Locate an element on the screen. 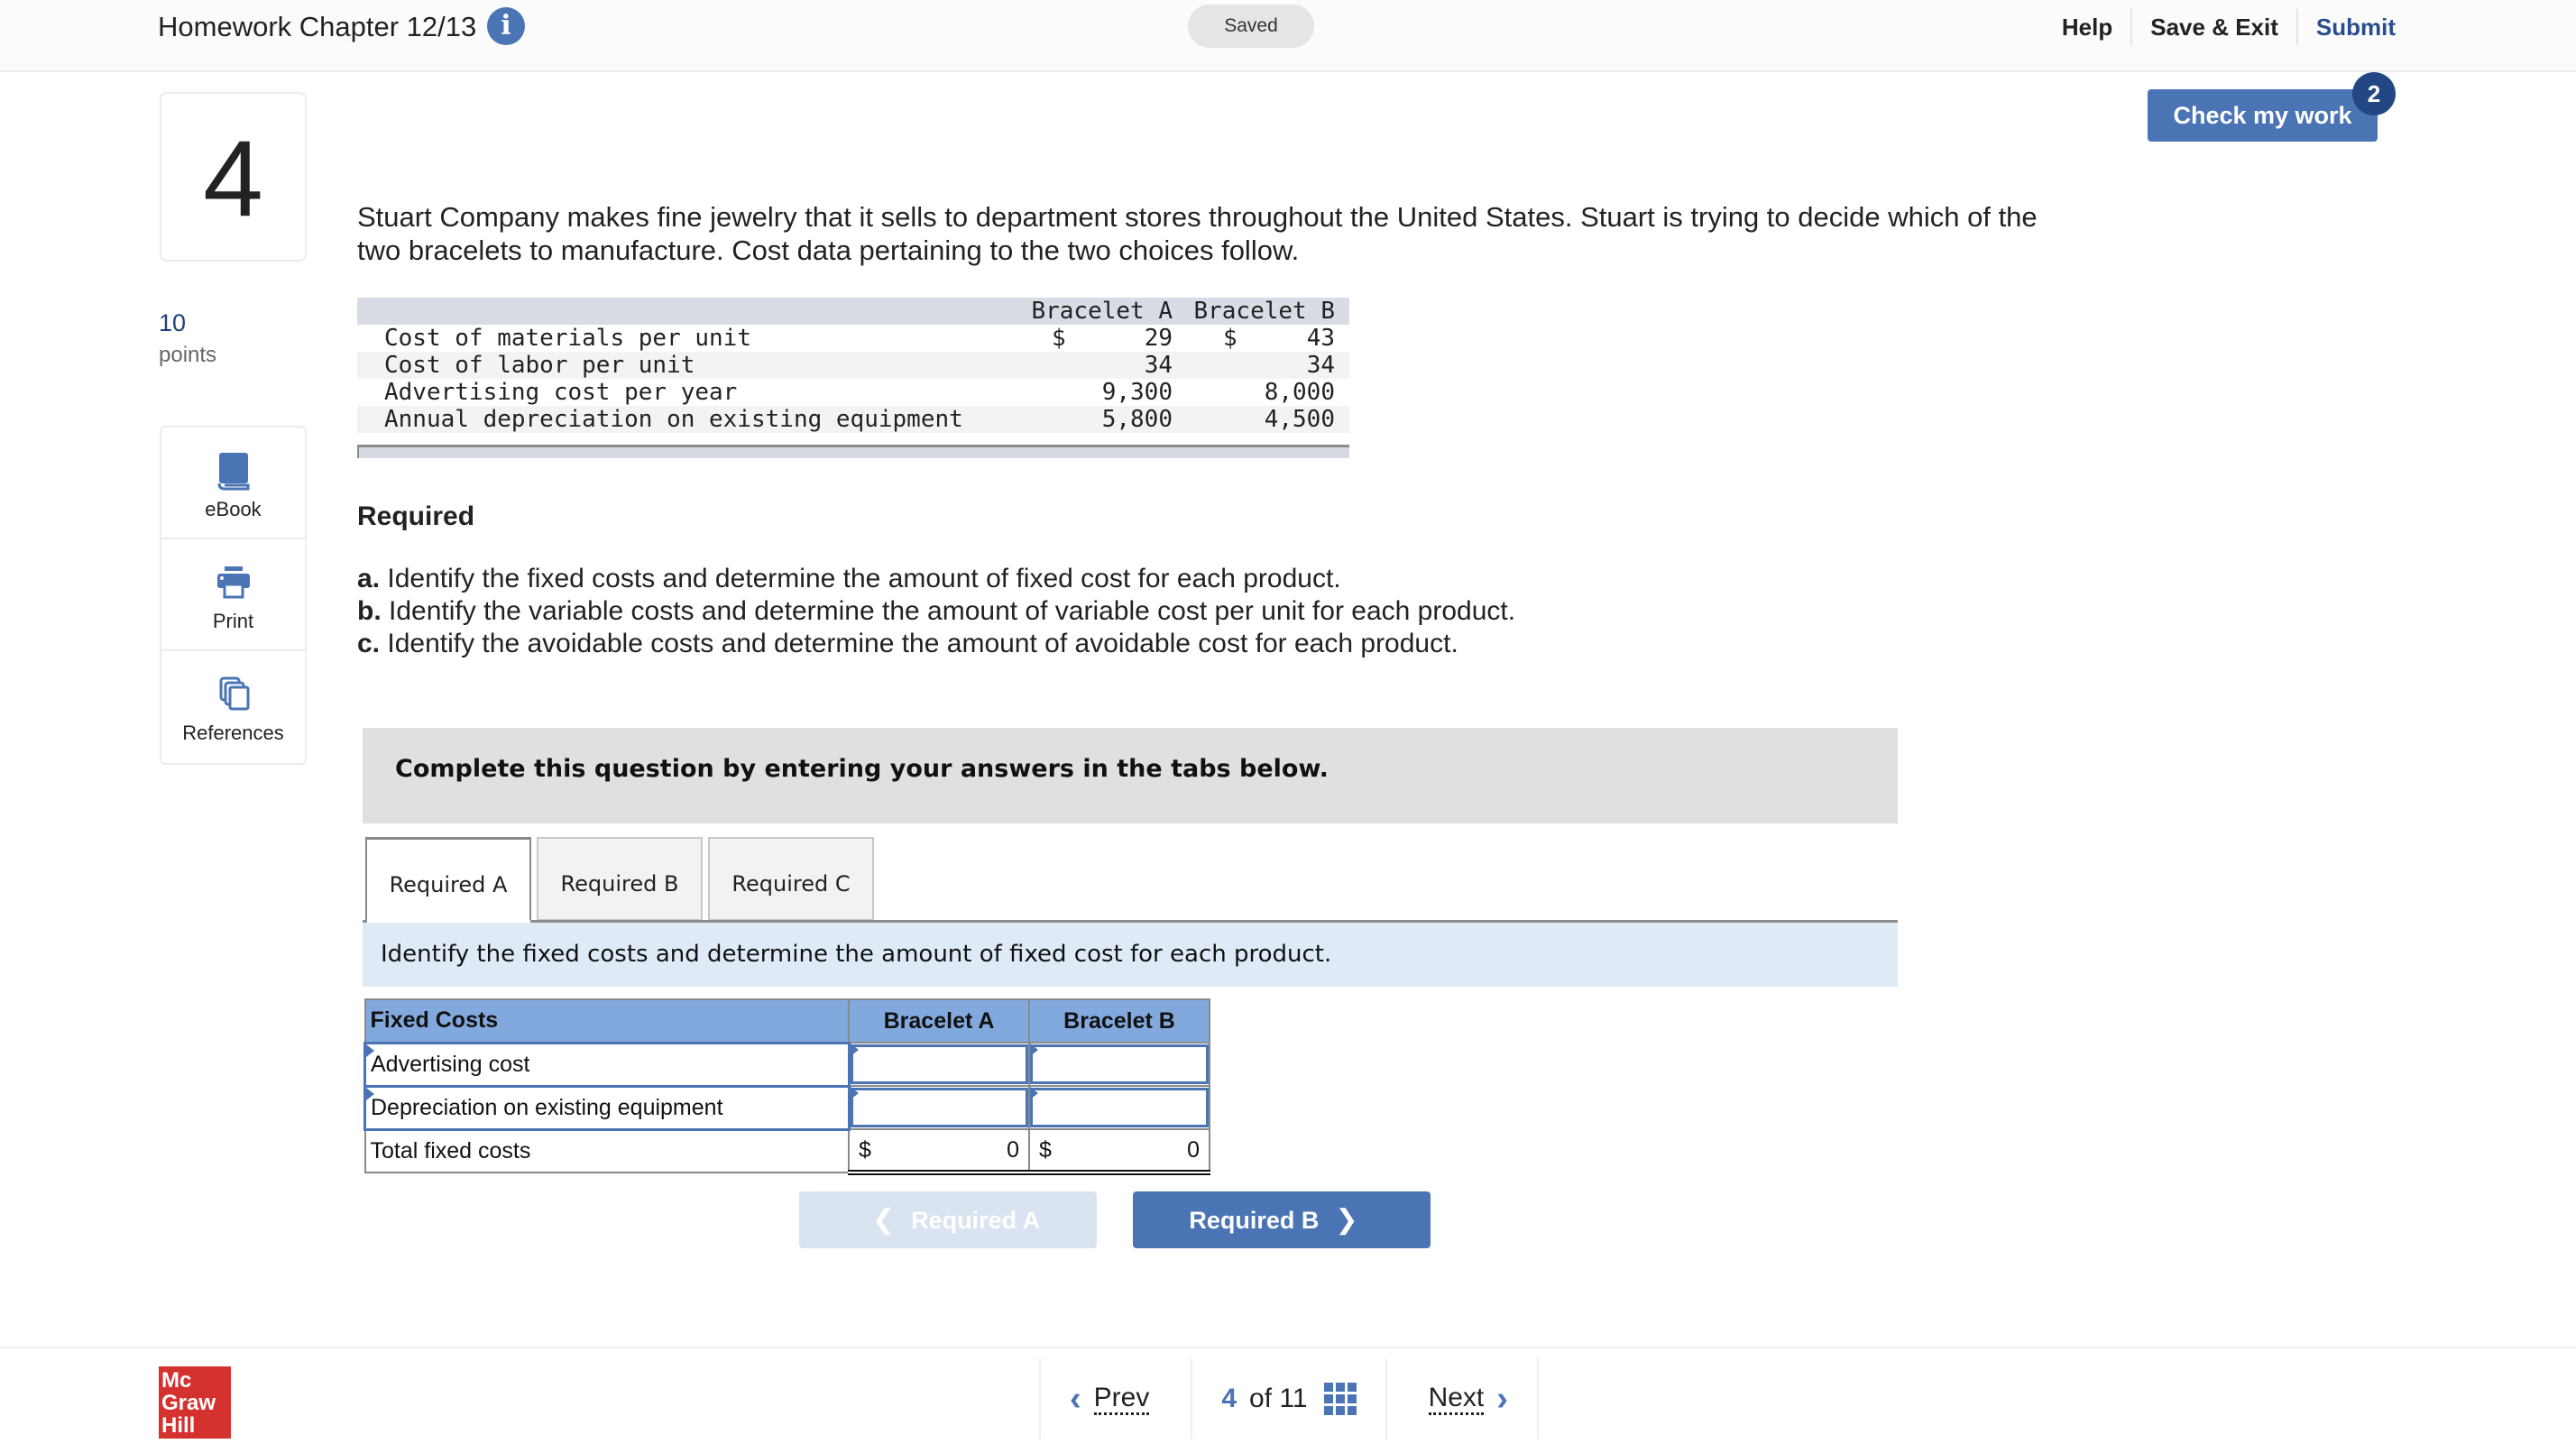 Image resolution: width=2576 pixels, height=1453 pixels. tab-required-b: Required B is located at coordinates (620, 879).